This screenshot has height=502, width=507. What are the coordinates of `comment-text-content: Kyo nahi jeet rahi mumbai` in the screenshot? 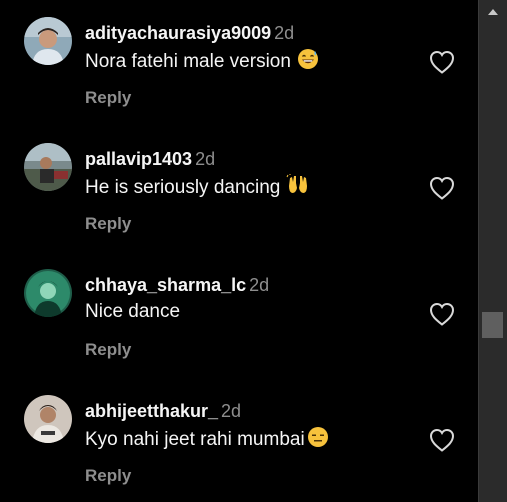 It's located at (195, 439).